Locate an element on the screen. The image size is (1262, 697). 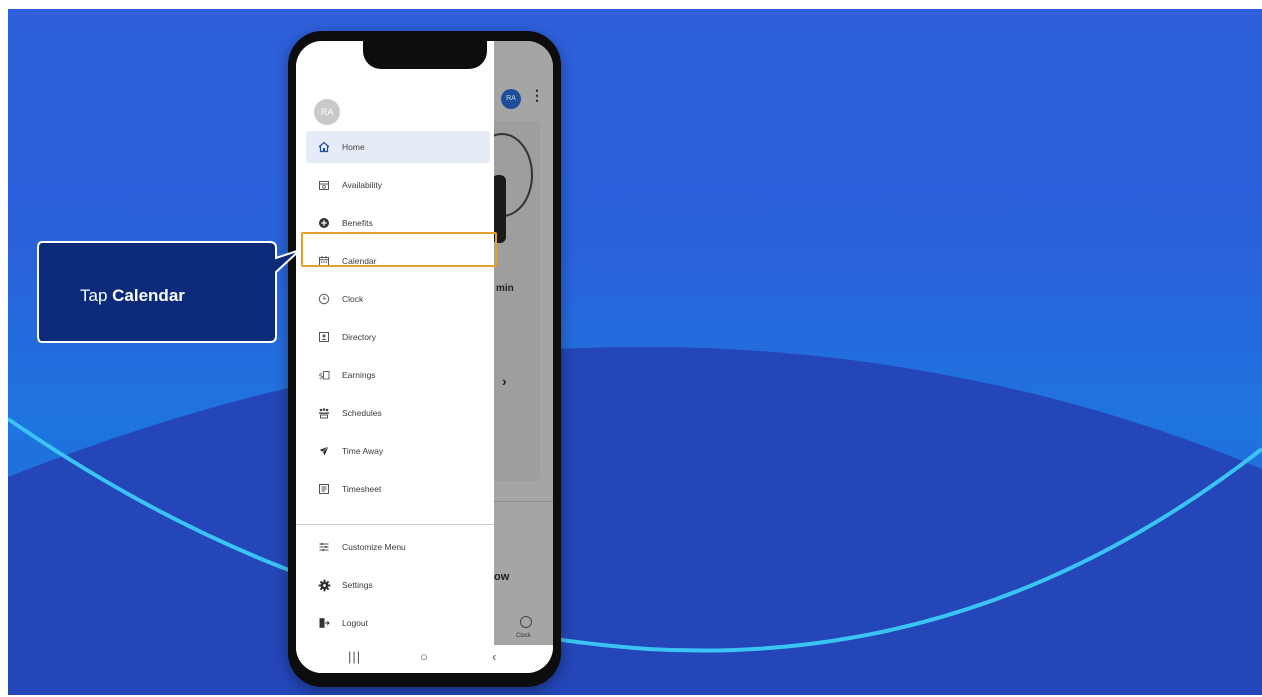
clock-tab-label: Clock is located at coordinates (524, 636).